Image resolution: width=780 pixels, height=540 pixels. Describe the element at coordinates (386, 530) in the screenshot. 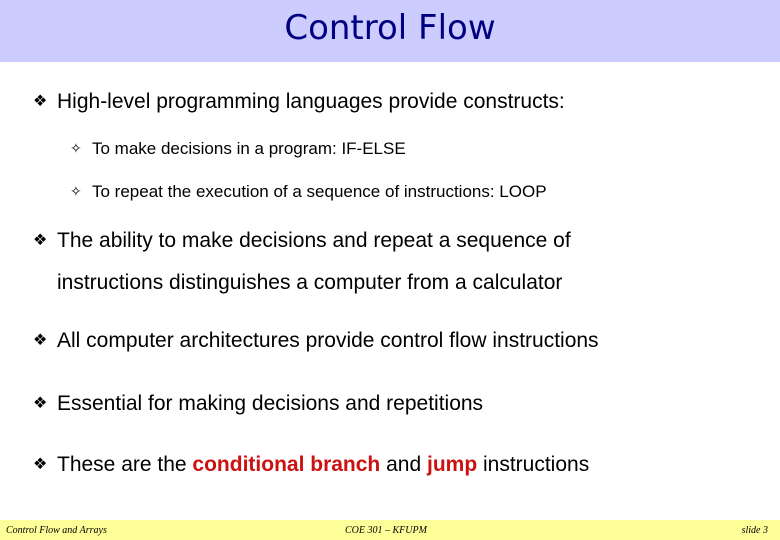

I see `footer-center: COE 301 – KFUPM` at that location.